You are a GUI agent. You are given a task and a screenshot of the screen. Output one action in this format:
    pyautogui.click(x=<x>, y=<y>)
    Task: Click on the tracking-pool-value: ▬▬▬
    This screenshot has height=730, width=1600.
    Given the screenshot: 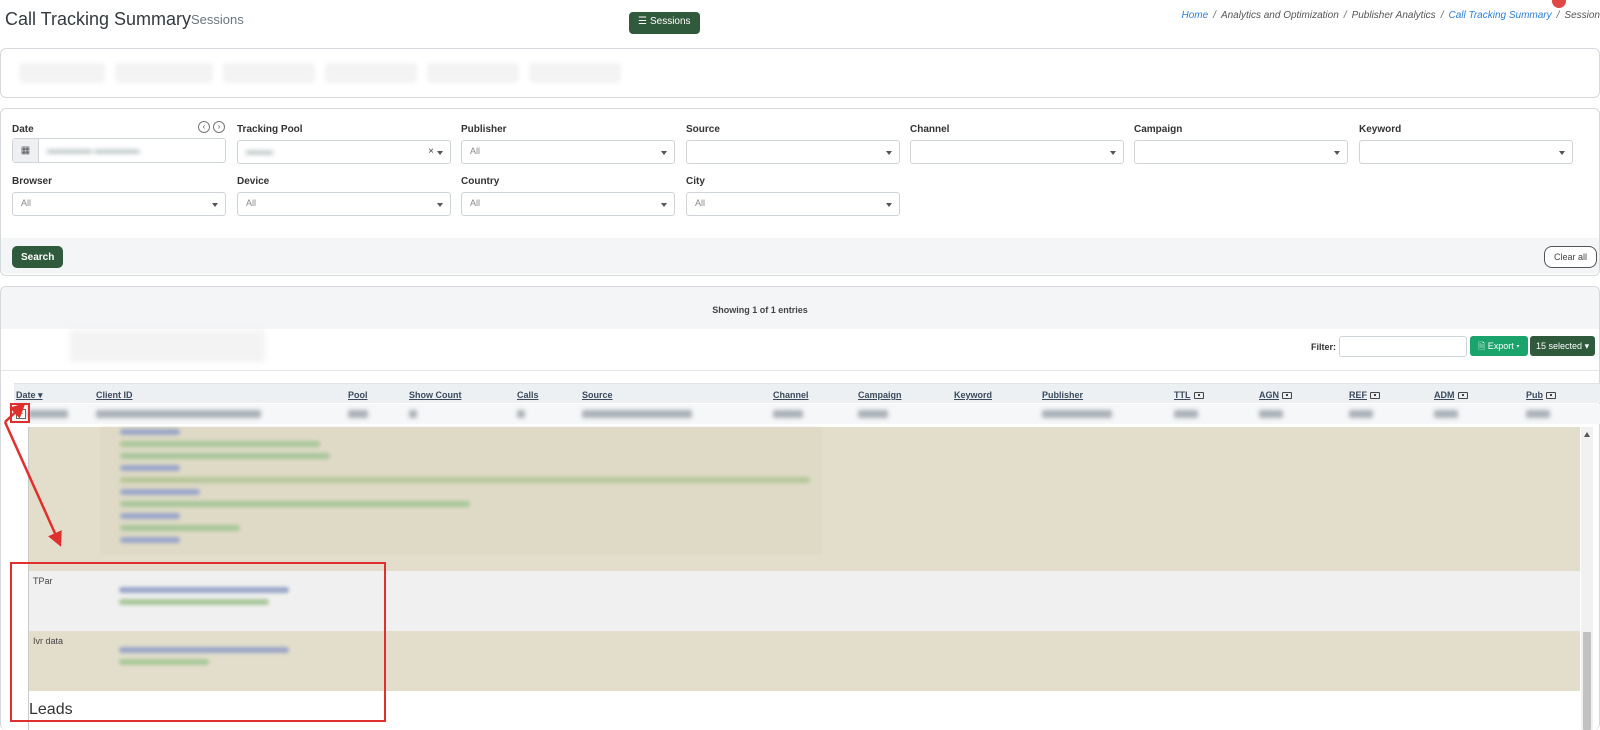 What is the action you would take?
    pyautogui.click(x=259, y=151)
    